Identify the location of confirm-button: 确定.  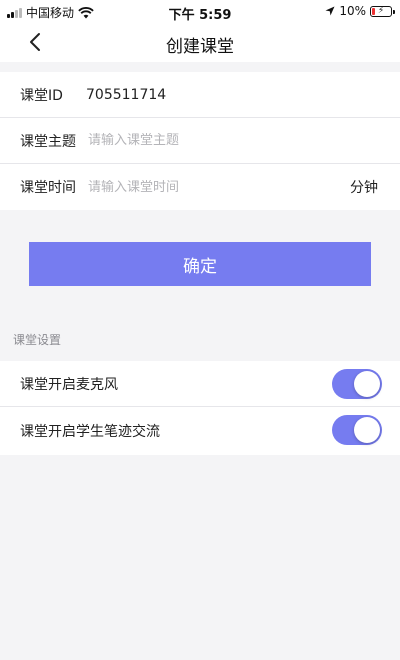
(200, 264).